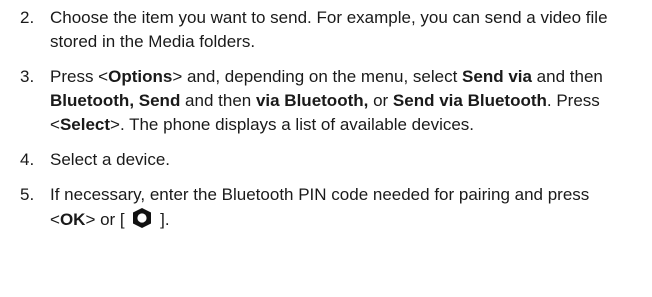 Image resolution: width=652 pixels, height=297 pixels. Describe the element at coordinates (162, 219) in the screenshot. I see `text-run: ].` at that location.